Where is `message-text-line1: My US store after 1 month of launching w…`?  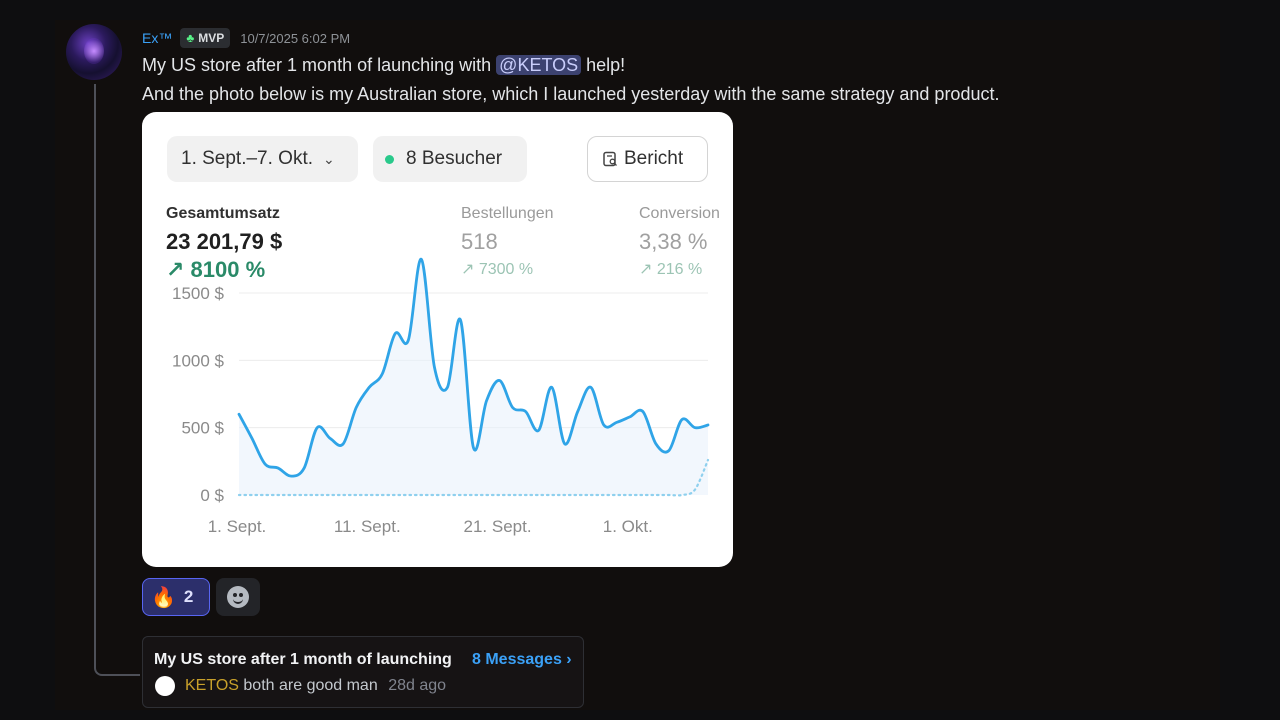 message-text-line1: My US store after 1 month of launching w… is located at coordinates (383, 65).